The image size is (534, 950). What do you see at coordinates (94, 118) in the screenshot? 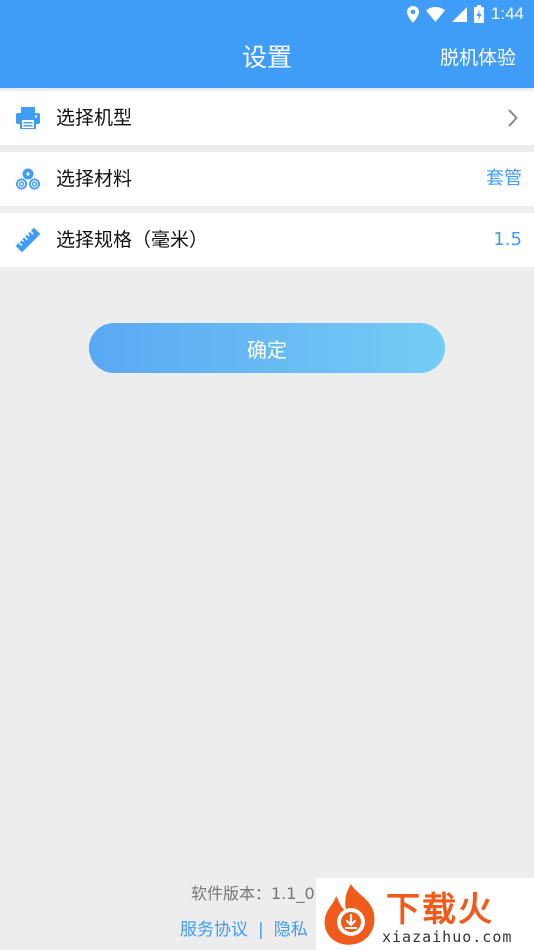
I see `select-machine-label: 选择机型` at bounding box center [94, 118].